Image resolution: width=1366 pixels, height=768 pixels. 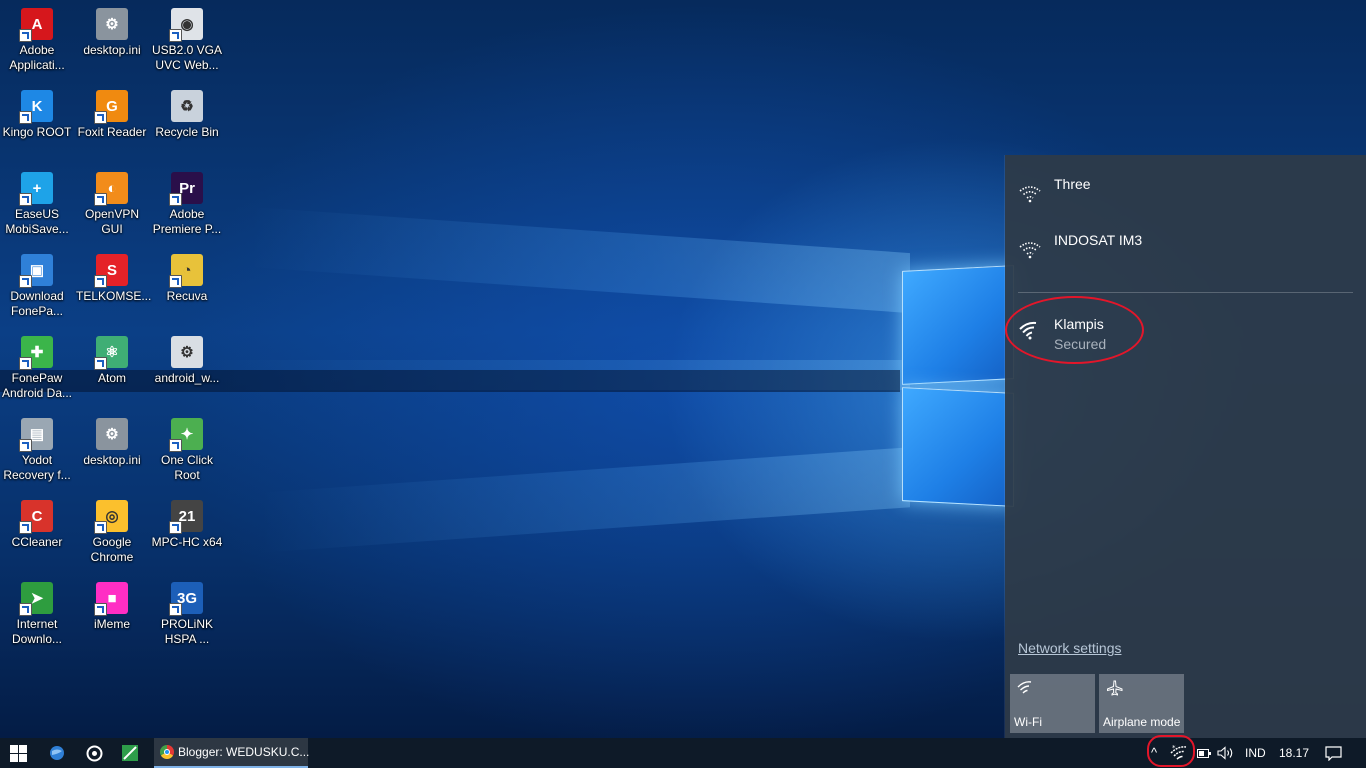 I want to click on taskbar-pinned-app, so click(x=130, y=753).